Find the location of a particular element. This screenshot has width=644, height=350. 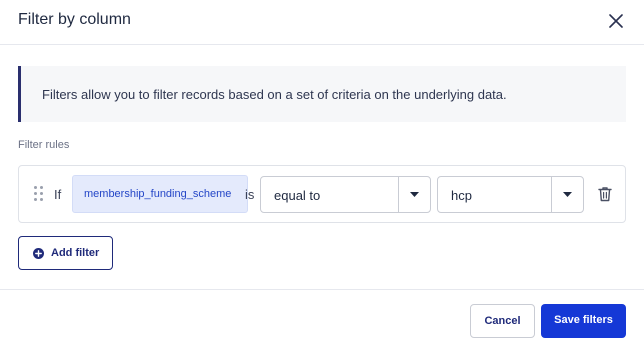

column-chip-label: membership_funding_scheme is located at coordinates (158, 194).